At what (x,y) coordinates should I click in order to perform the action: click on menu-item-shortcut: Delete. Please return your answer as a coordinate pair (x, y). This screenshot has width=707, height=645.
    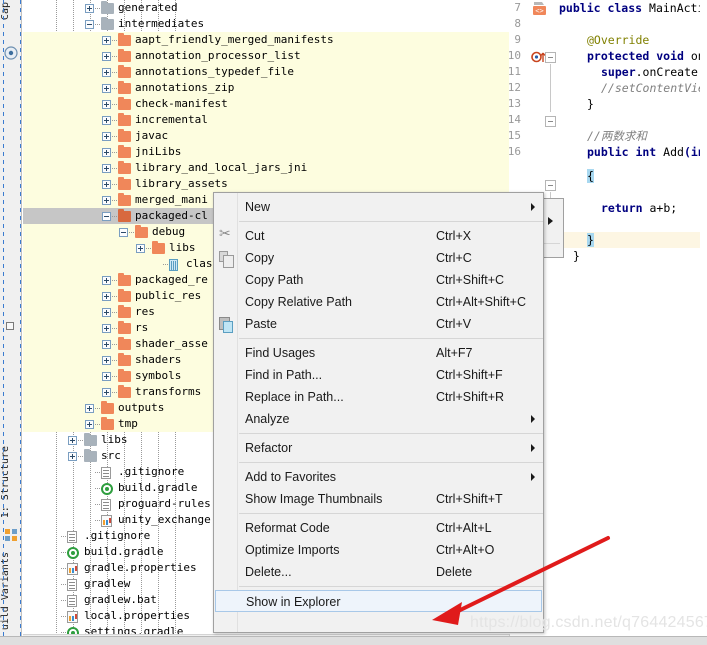
    Looking at the image, I should click on (454, 572).